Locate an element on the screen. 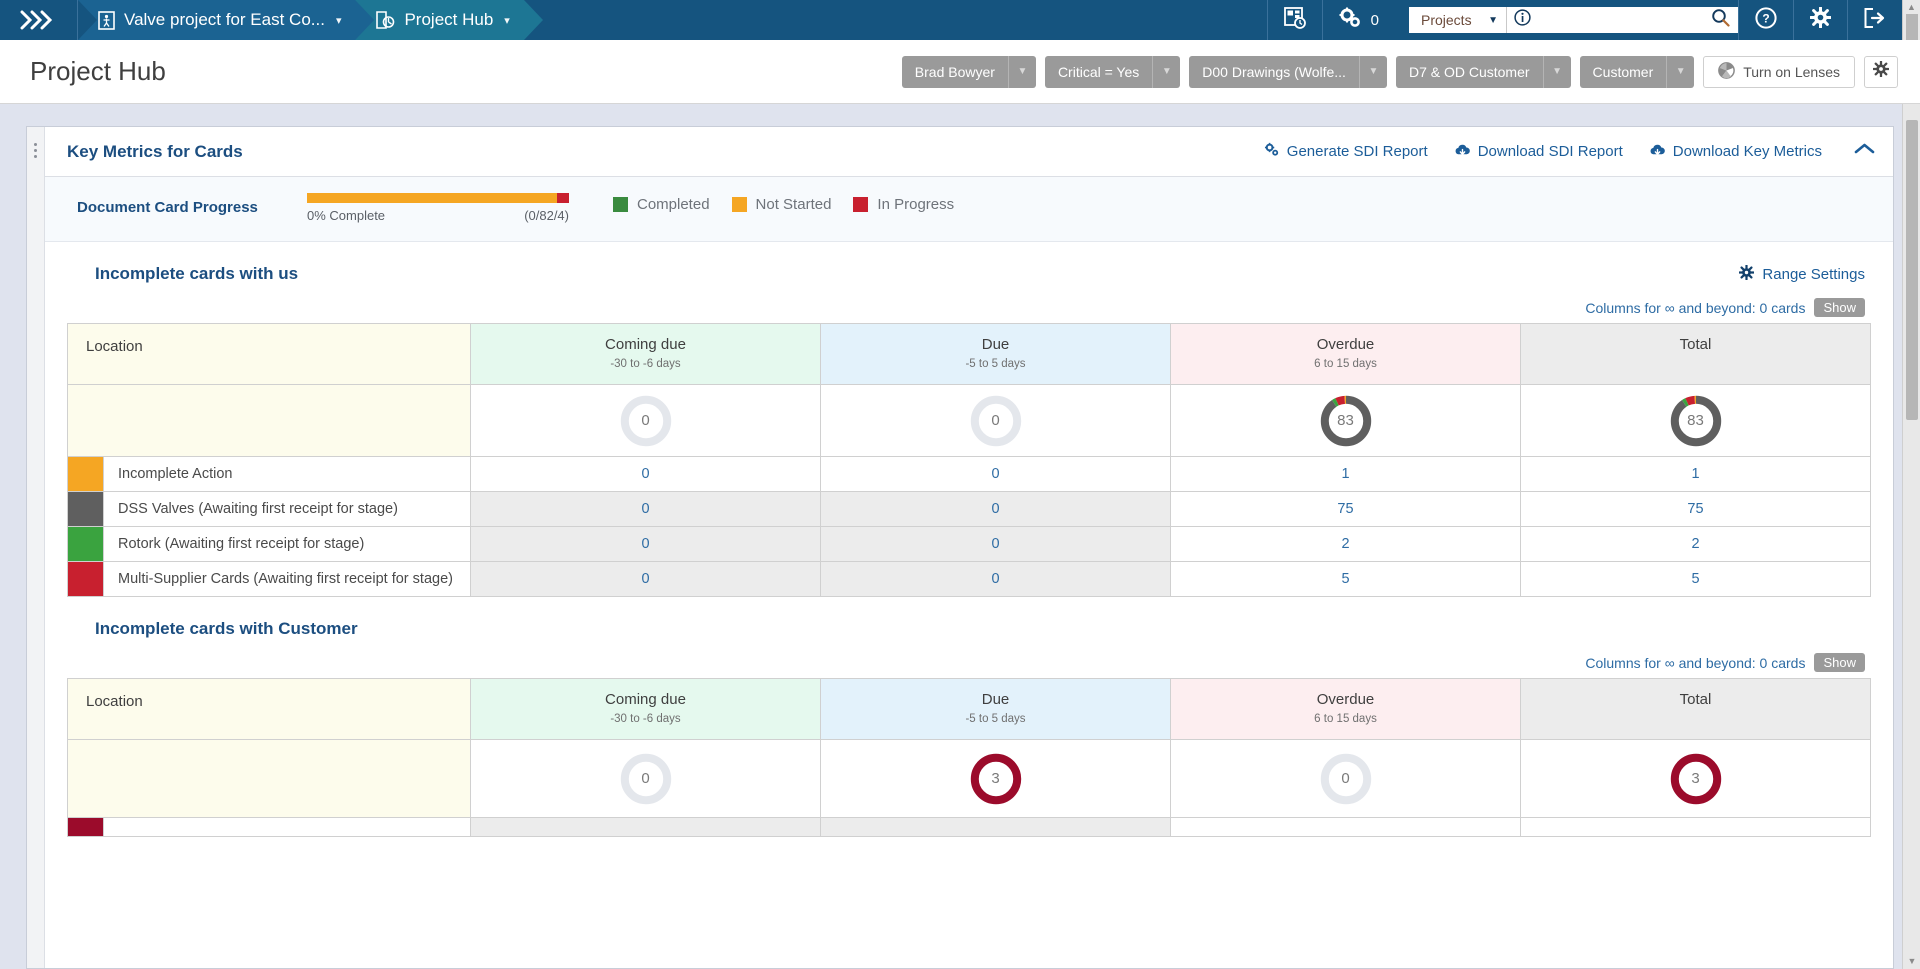  column-header-coming-due-label: Coming due is located at coordinates (645, 699).